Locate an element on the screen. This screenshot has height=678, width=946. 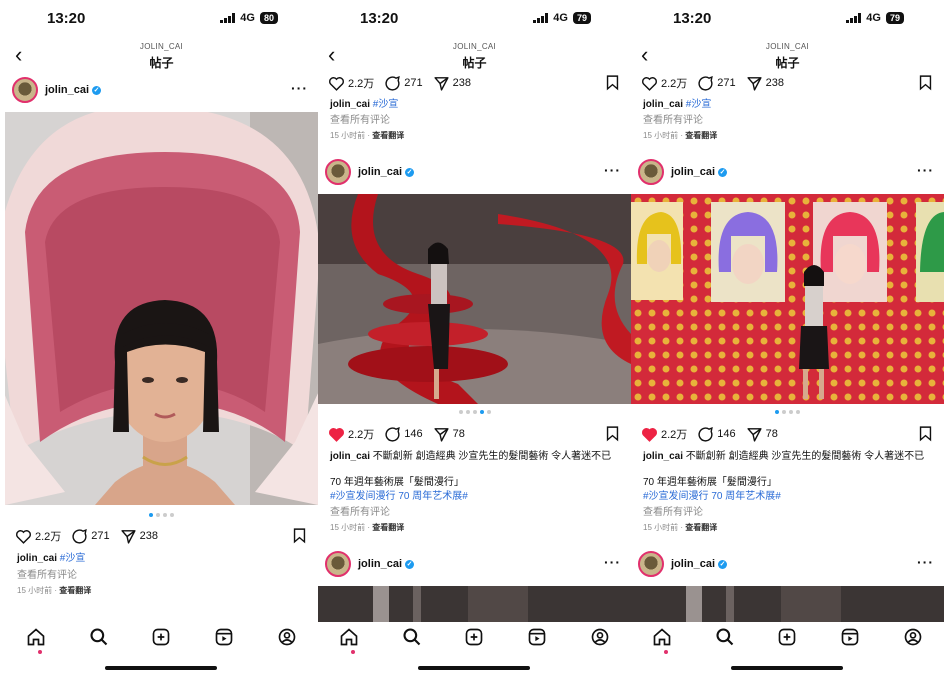
carousel-dots is located at coordinates (787, 412).